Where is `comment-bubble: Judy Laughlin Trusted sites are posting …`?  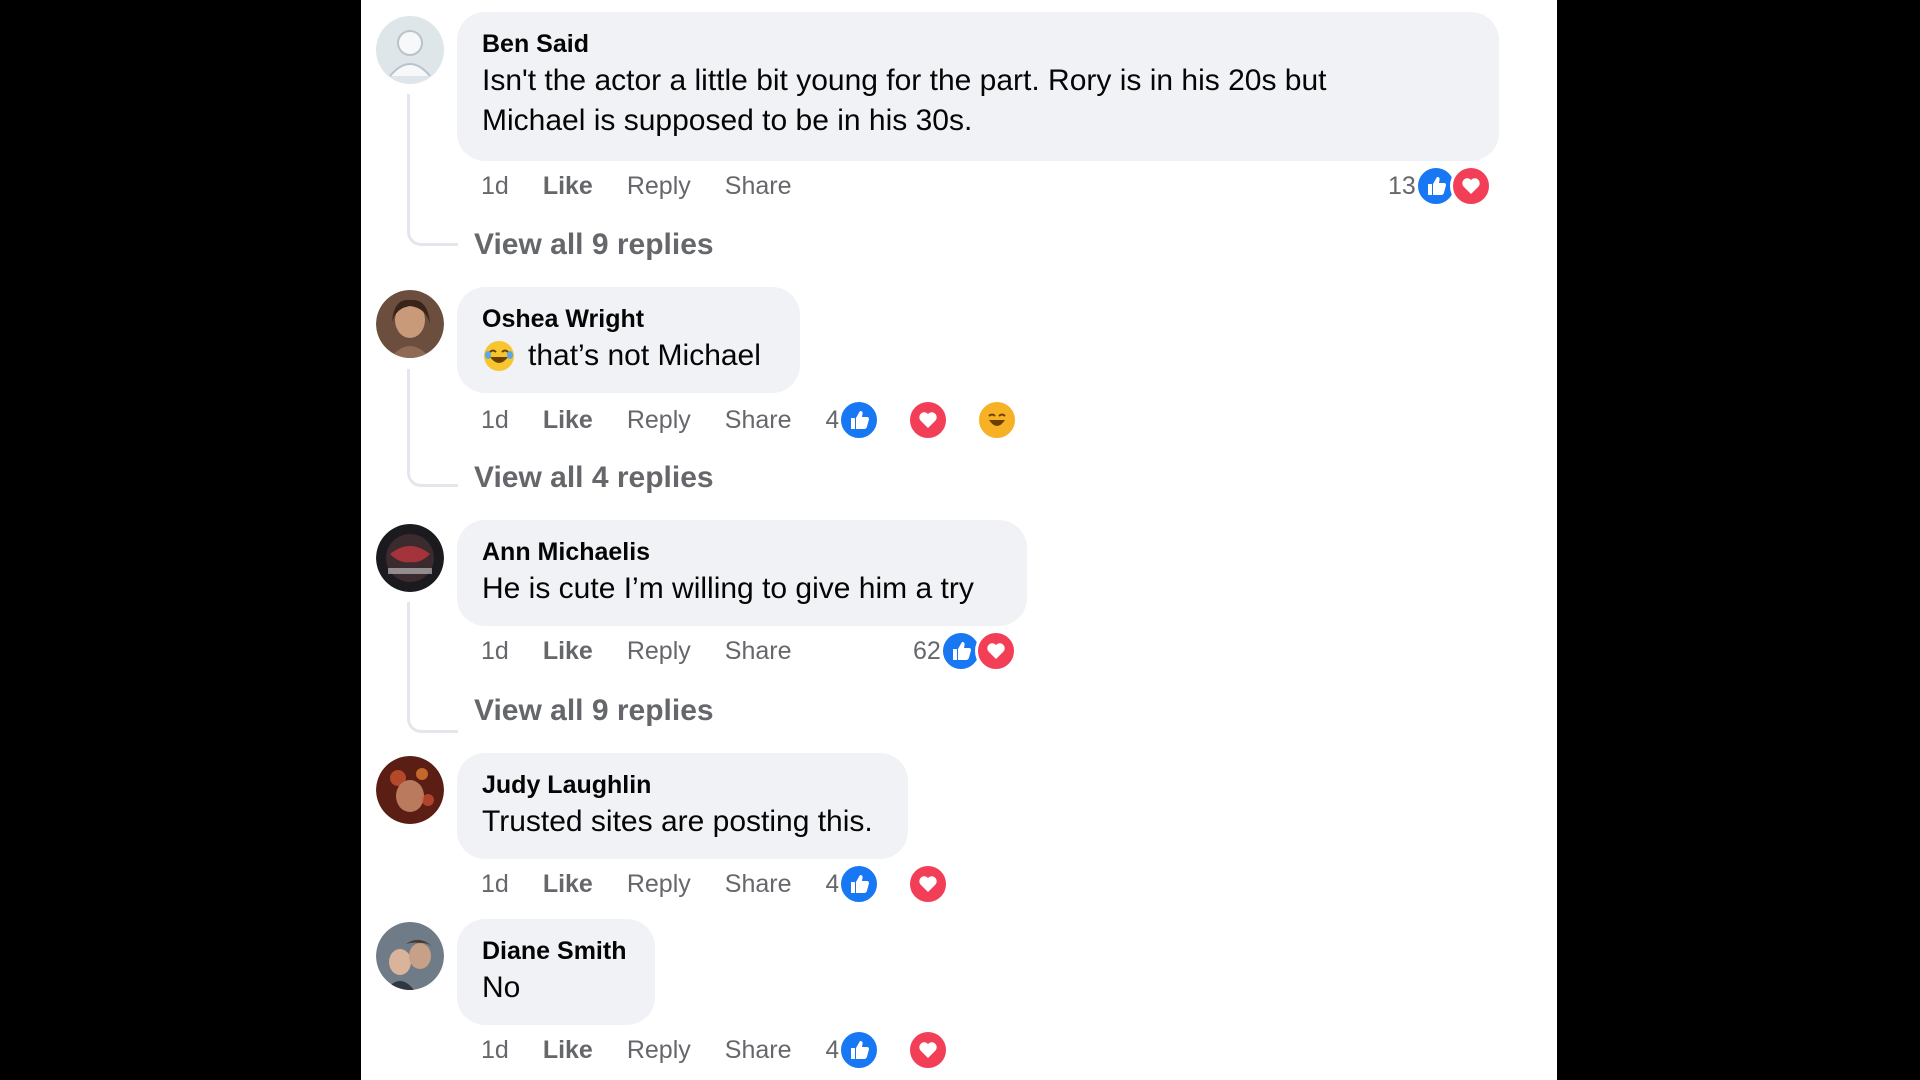
comment-bubble: Judy Laughlin Trusted sites are posting … is located at coordinates (682, 806).